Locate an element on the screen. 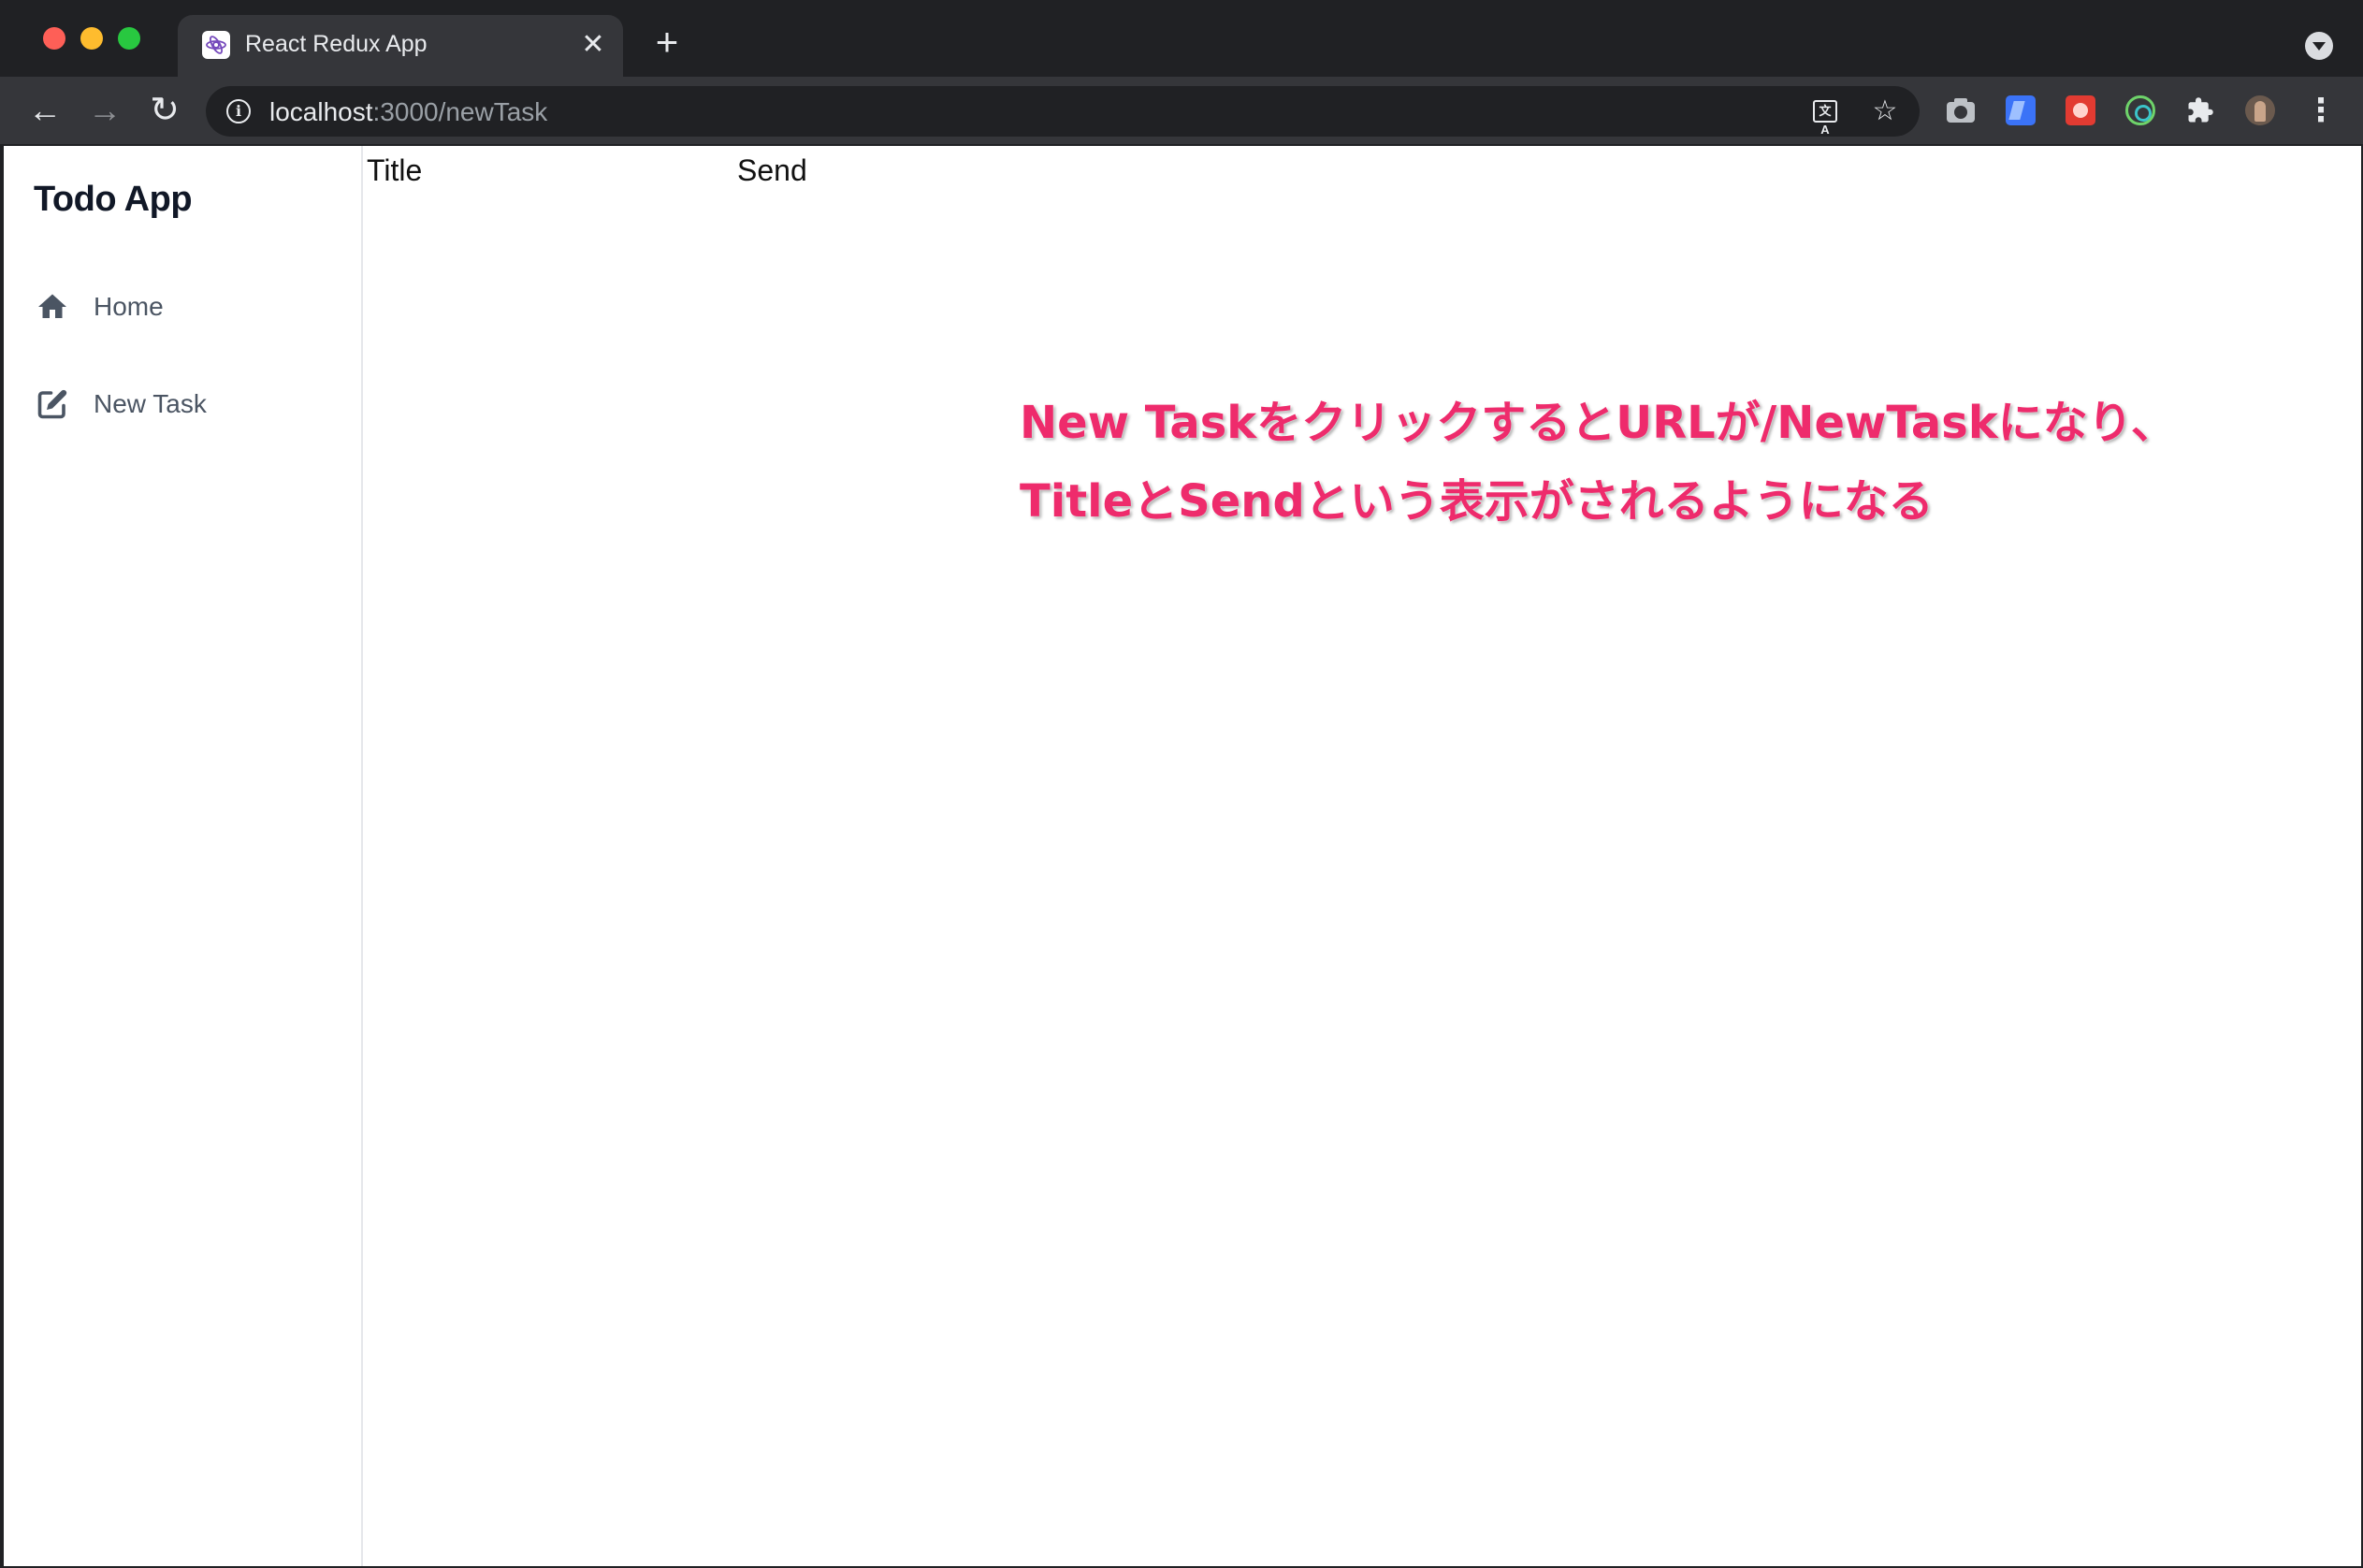 This screenshot has width=2363, height=1568. back-icon: ← is located at coordinates (45, 111).